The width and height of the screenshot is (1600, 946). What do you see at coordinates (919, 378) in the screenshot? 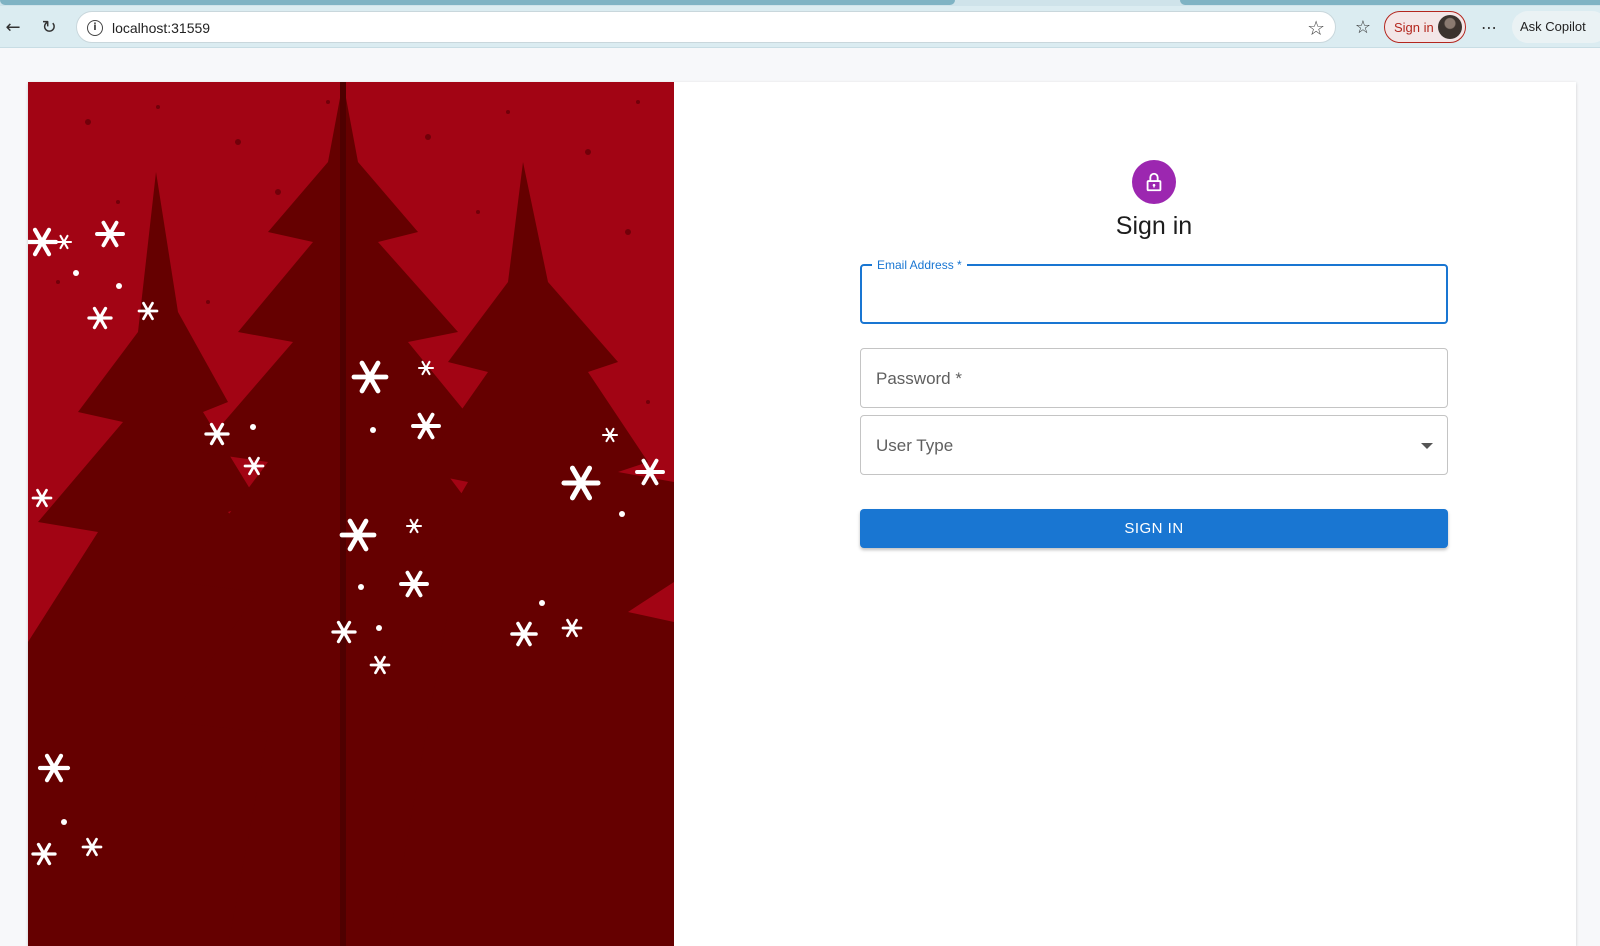
I see `password-placeholder: Password *` at bounding box center [919, 378].